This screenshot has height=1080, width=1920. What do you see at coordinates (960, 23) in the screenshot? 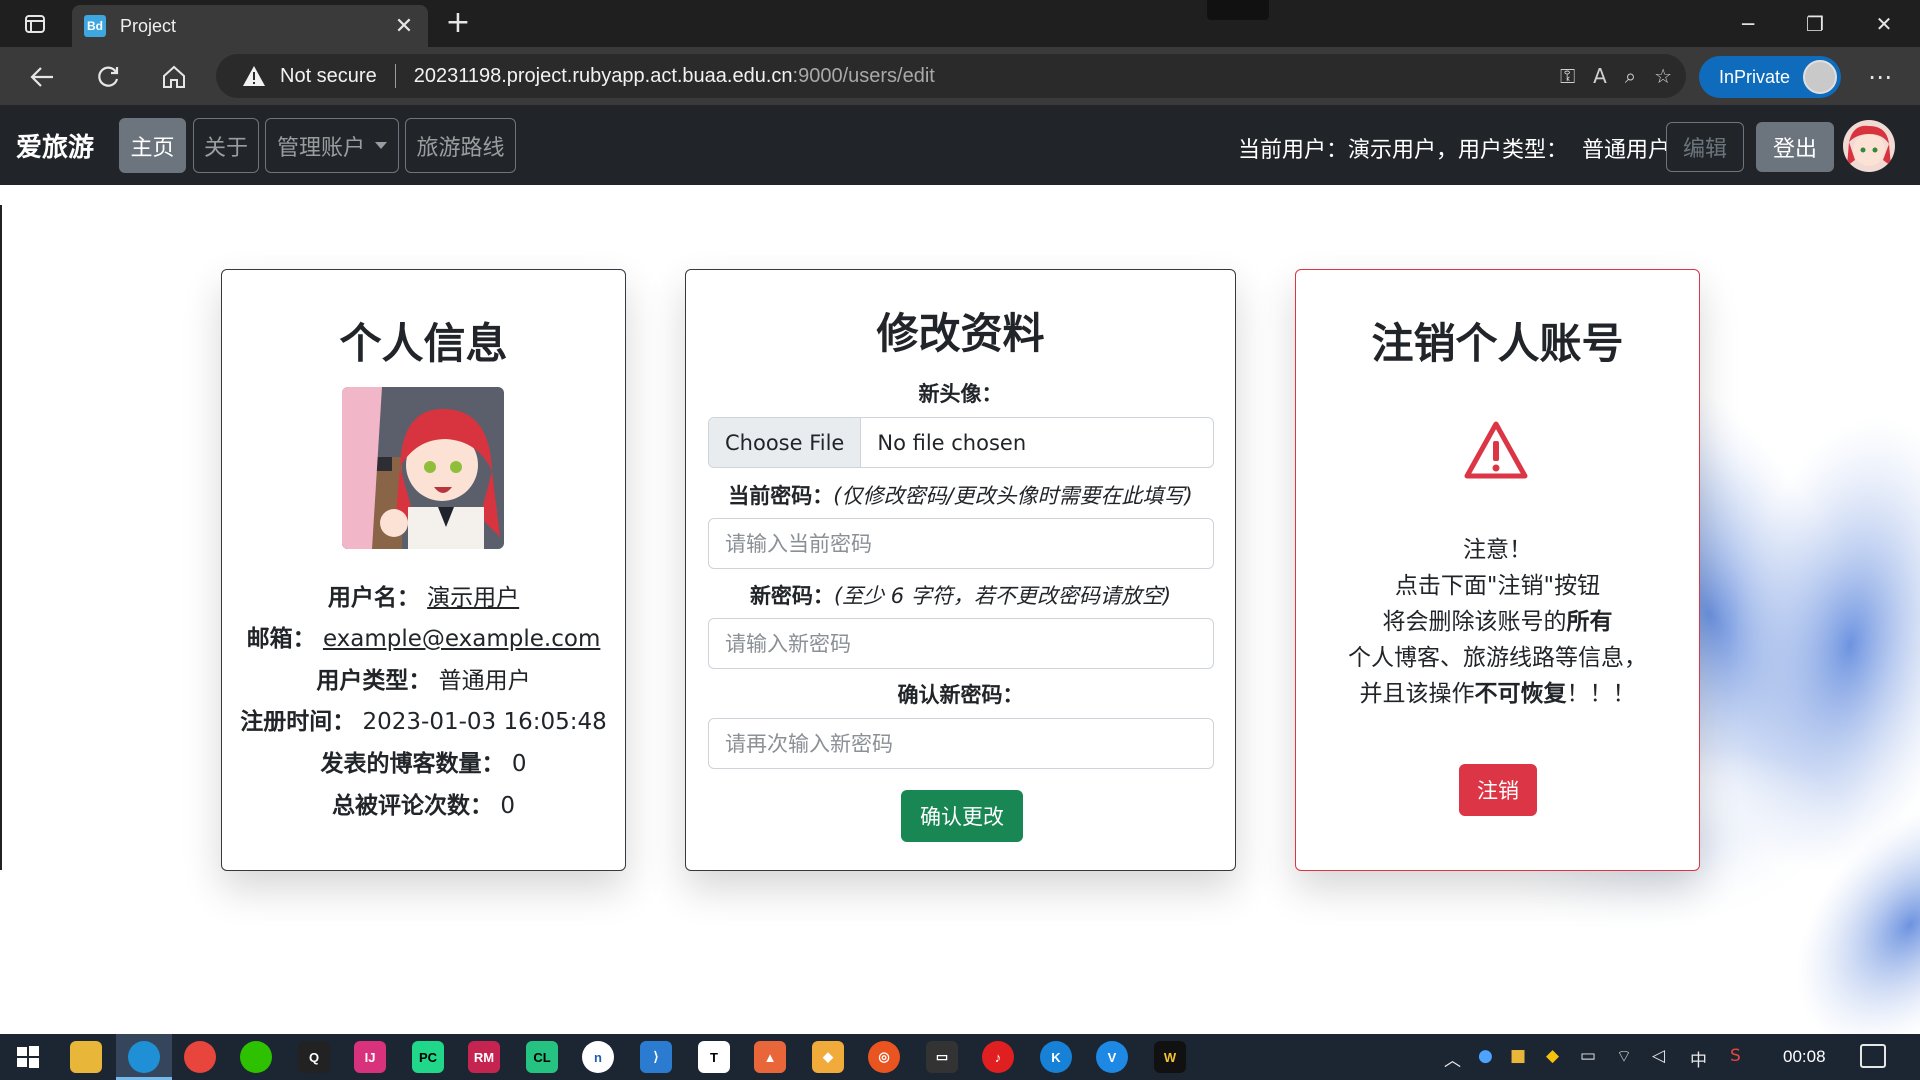
I see `browser-tab-bar: Bd Project ✕ + ─ ❐ ✕` at bounding box center [960, 23].